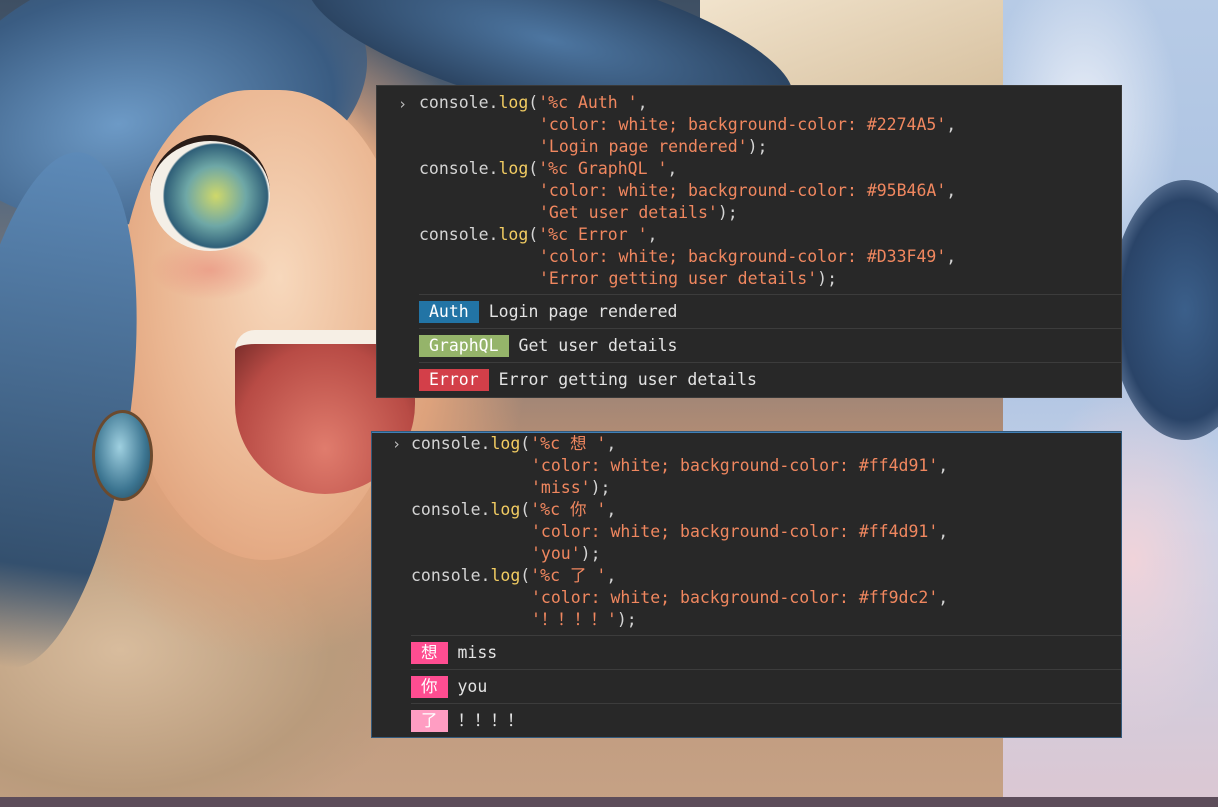  I want to click on log-badge: 了, so click(429, 720).